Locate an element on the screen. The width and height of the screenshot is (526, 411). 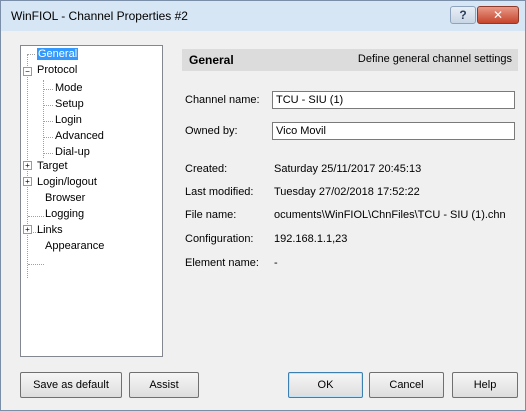
tree-item-protocol: Protocol is located at coordinates (57, 70).